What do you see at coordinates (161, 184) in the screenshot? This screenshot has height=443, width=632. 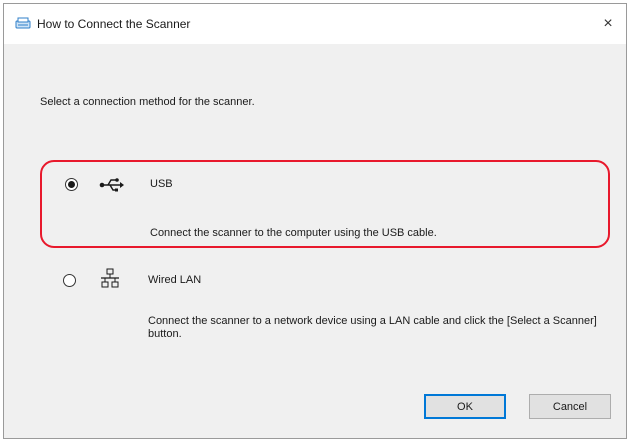 I see `usb-label: USB` at bounding box center [161, 184].